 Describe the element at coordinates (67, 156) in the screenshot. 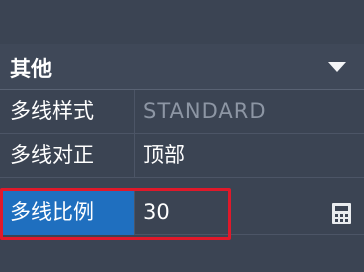

I see `property-label: 多线对正` at that location.